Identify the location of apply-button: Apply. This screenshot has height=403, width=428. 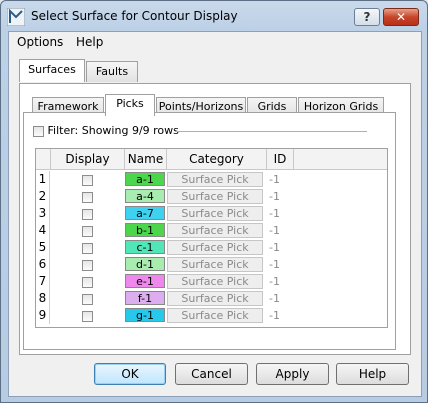
(292, 374).